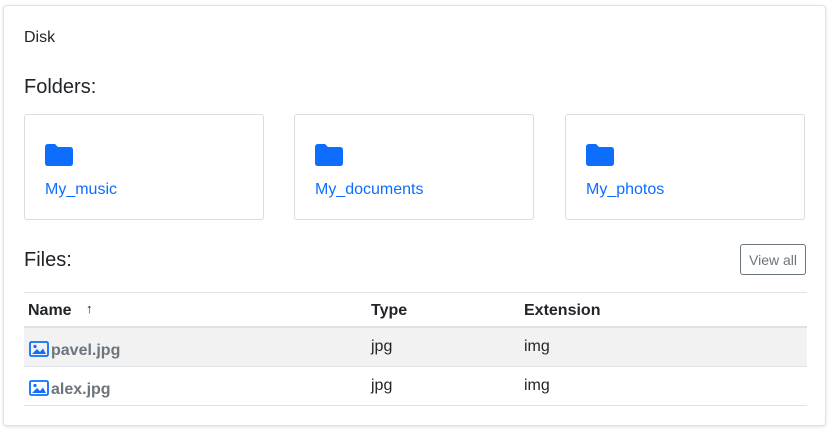  I want to click on file-link: alex.jpg, so click(70, 388).